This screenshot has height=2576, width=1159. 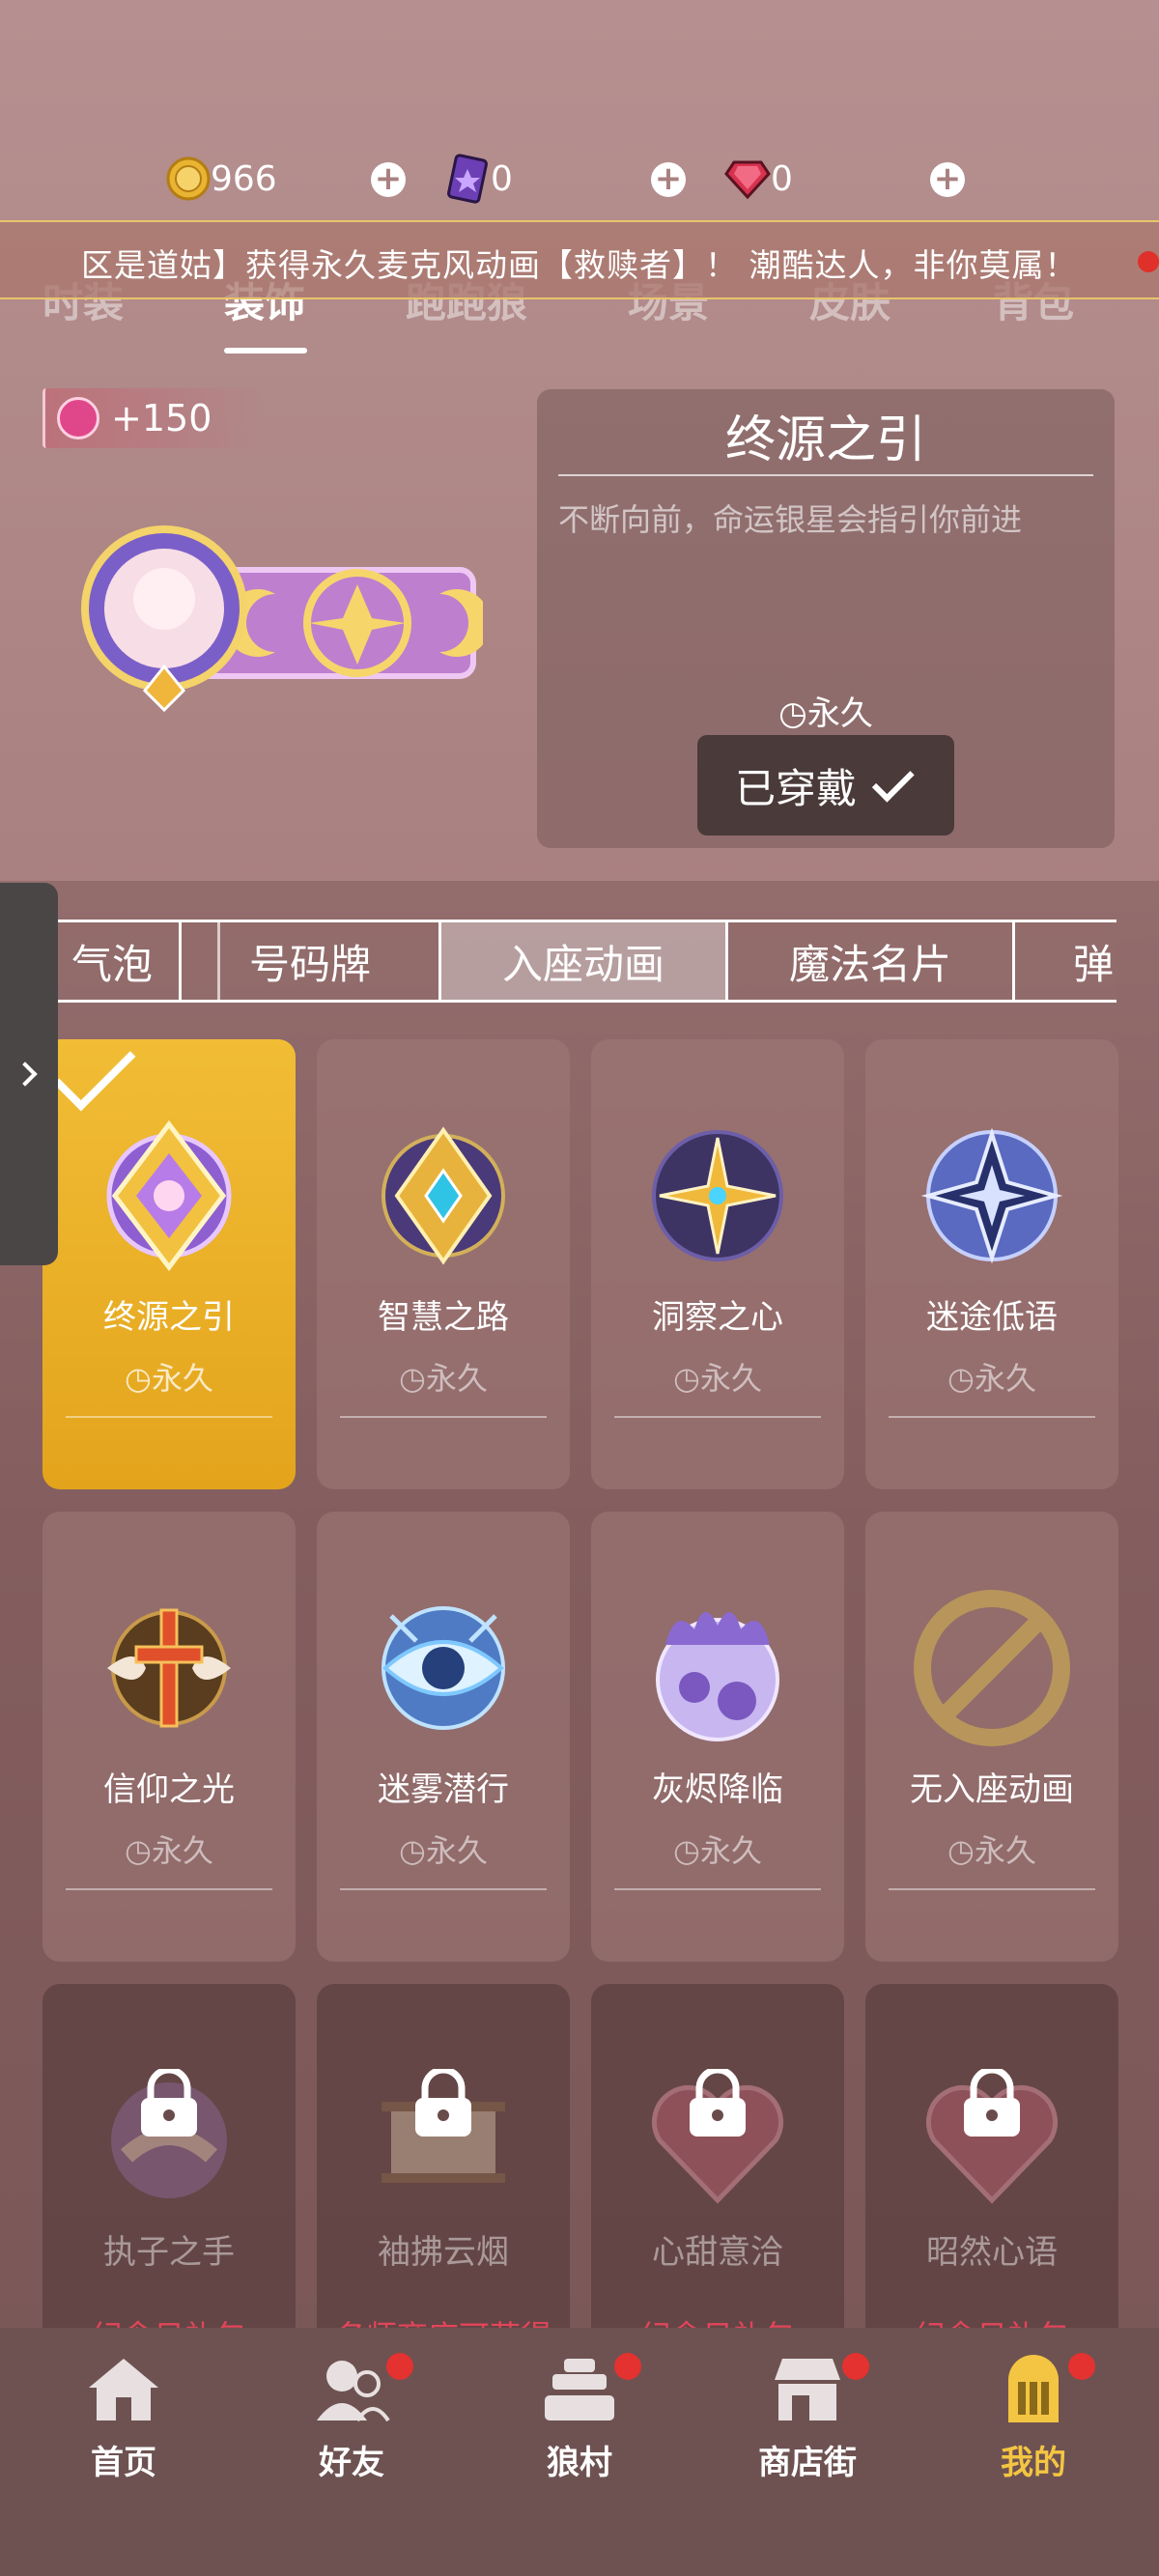 What do you see at coordinates (1033, 2463) in the screenshot?
I see `nav-label: 我的` at bounding box center [1033, 2463].